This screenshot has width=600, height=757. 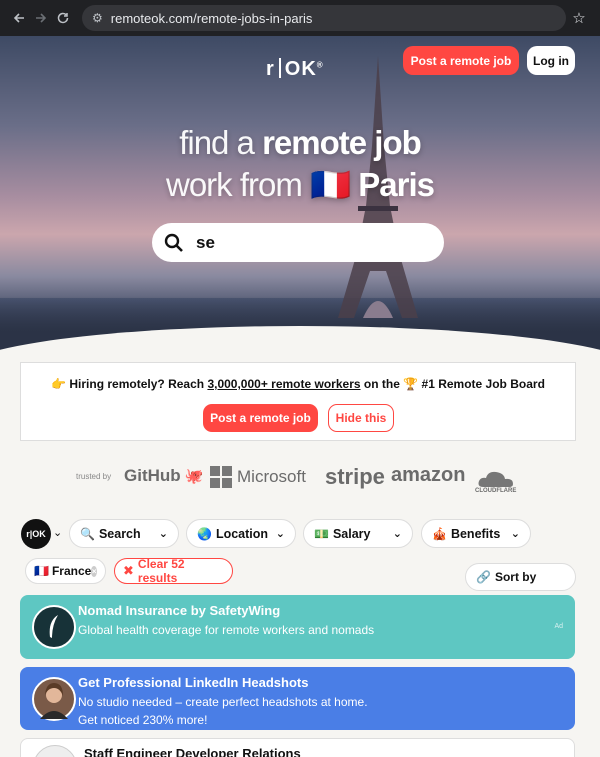 What do you see at coordinates (192, 751) in the screenshot?
I see `job-title: Staff Engineer Developer Relations` at bounding box center [192, 751].